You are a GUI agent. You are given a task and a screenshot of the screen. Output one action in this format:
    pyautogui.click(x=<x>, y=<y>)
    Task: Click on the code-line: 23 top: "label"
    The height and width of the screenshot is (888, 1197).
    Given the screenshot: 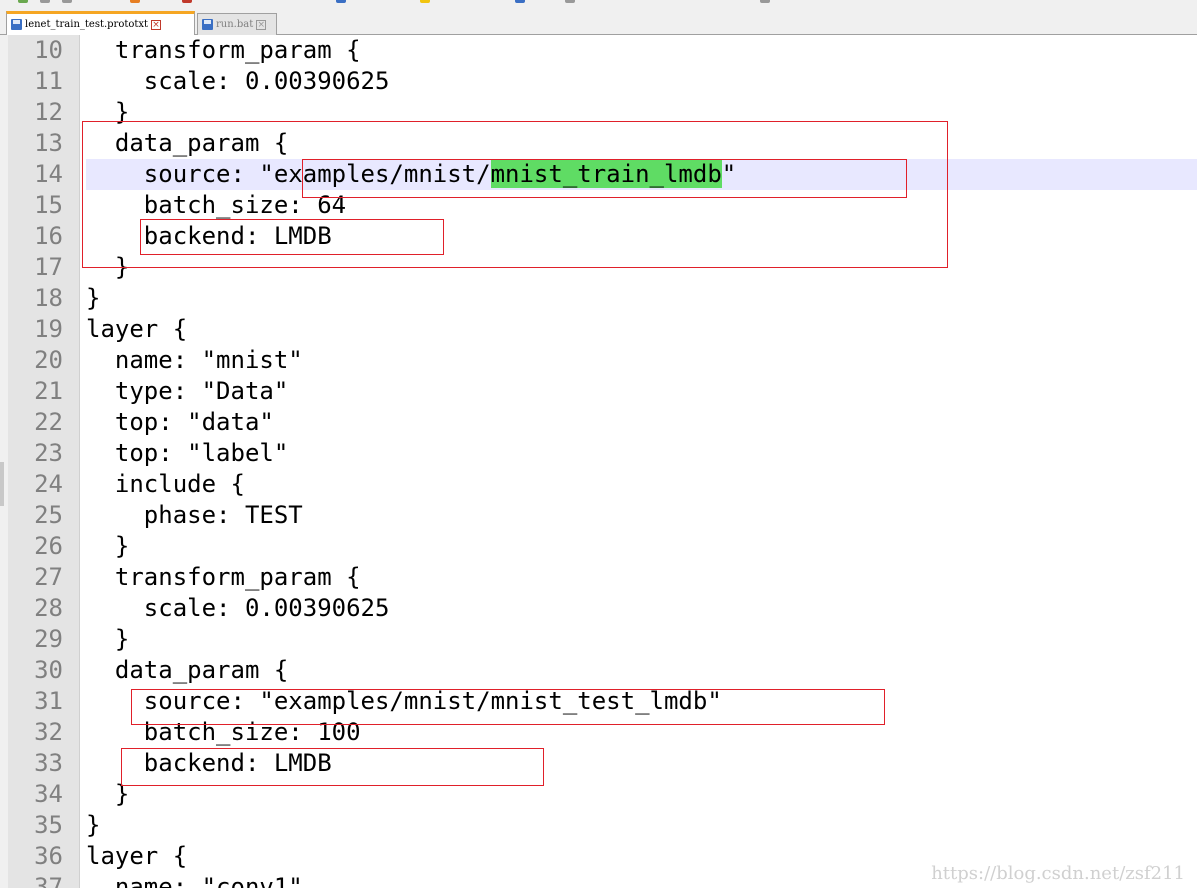 What is the action you would take?
    pyautogui.click(x=602, y=453)
    